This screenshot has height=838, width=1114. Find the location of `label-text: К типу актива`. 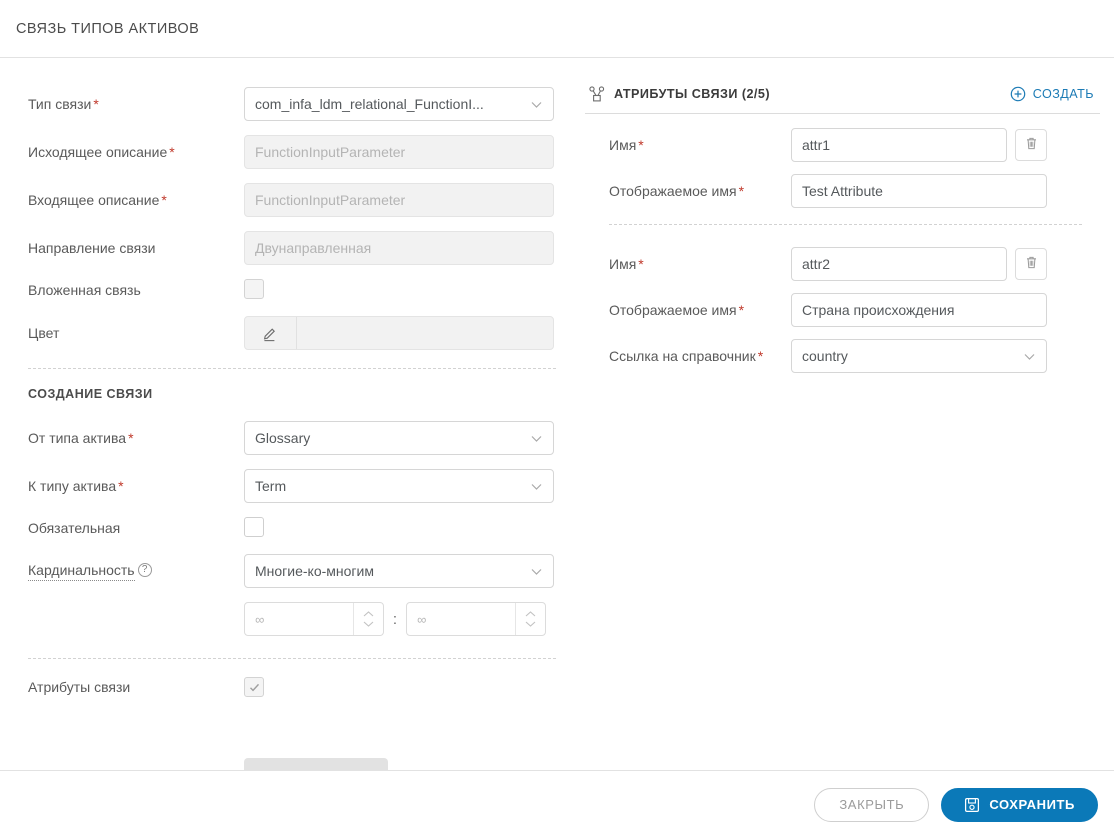

label-text: К типу актива is located at coordinates (72, 485).